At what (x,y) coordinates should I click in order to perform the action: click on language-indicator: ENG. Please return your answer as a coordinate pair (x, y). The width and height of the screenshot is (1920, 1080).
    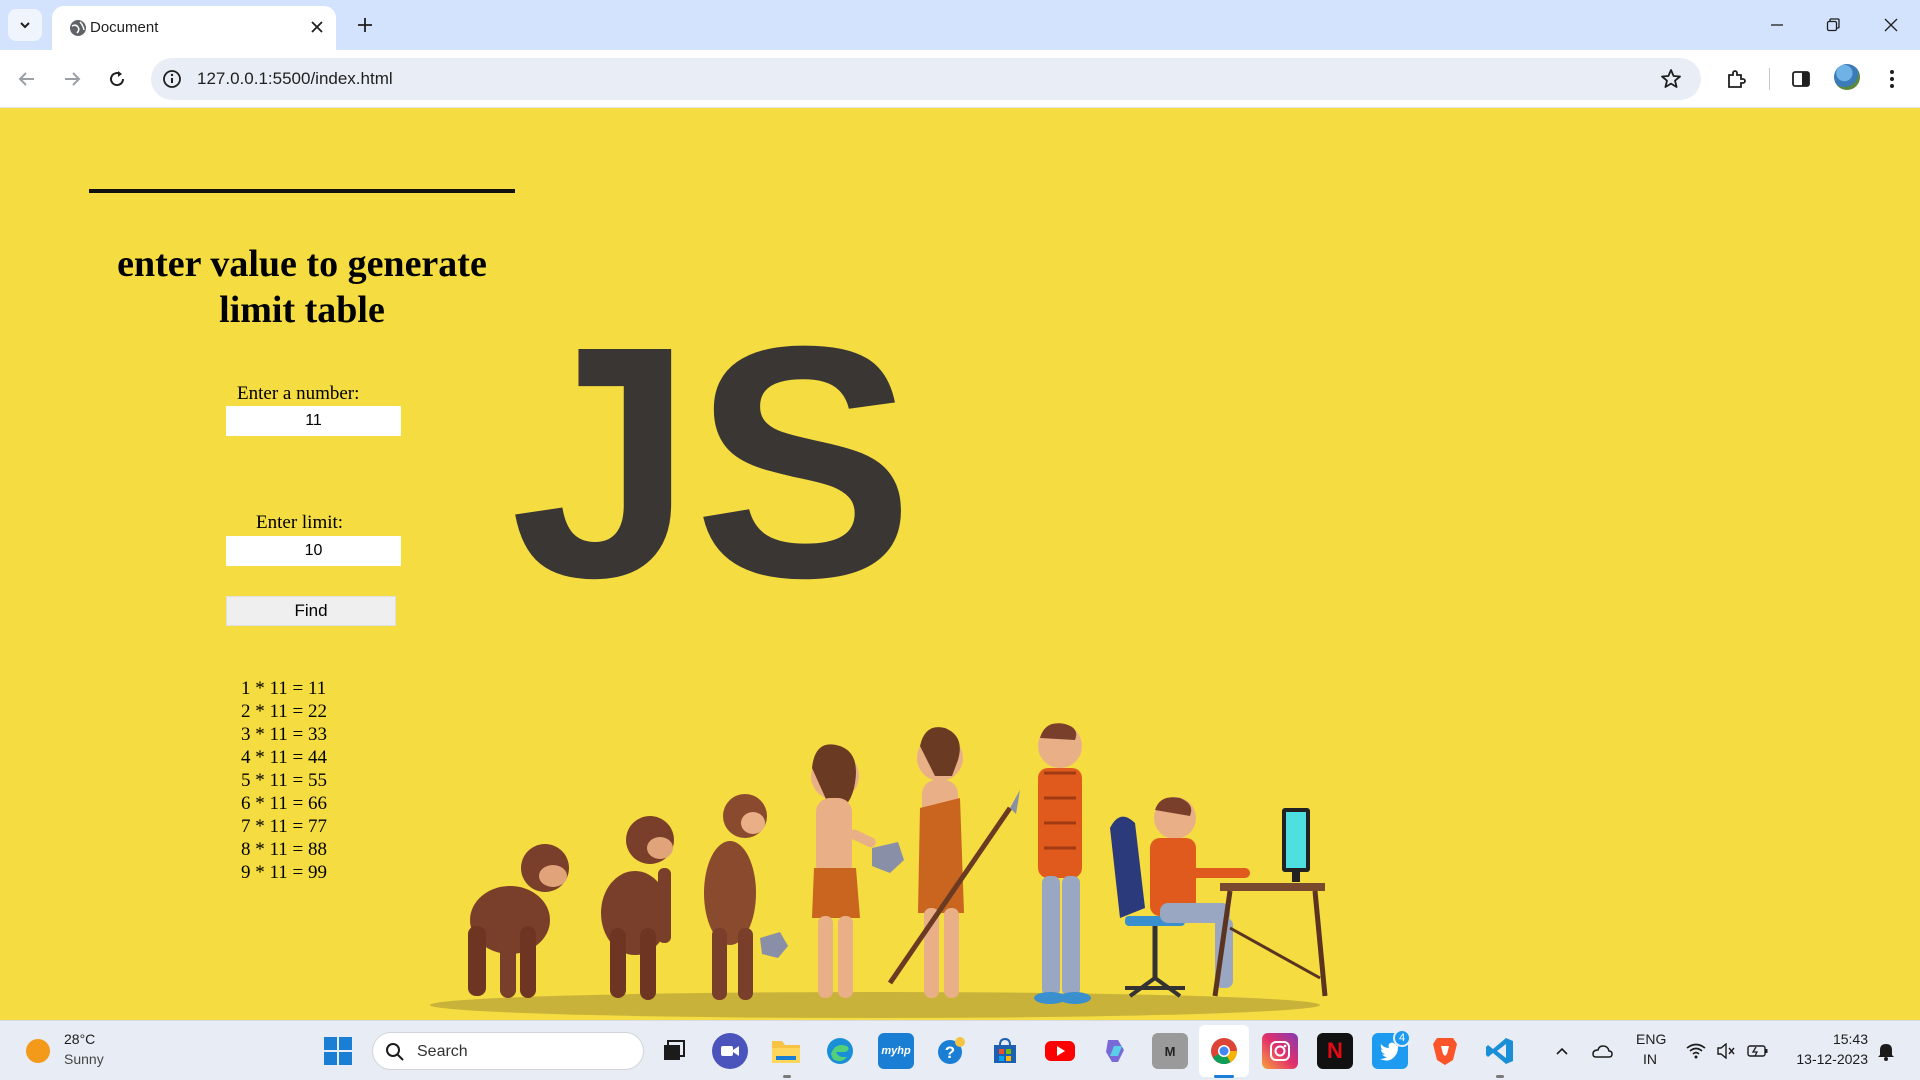
    Looking at the image, I should click on (1651, 1039).